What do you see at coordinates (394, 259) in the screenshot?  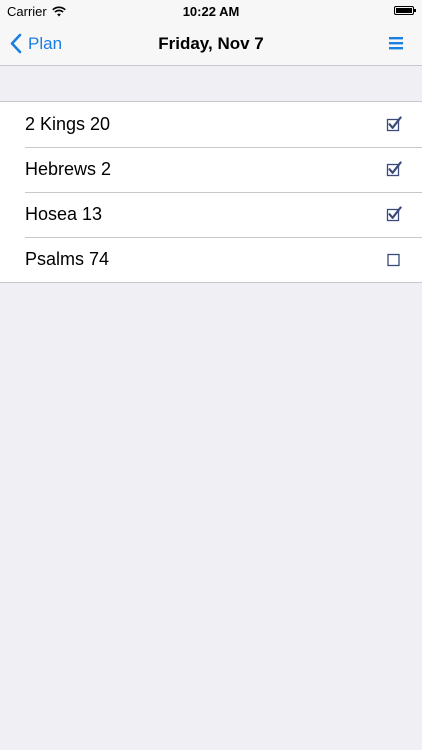 I see `checkbox-unchecked-icon` at bounding box center [394, 259].